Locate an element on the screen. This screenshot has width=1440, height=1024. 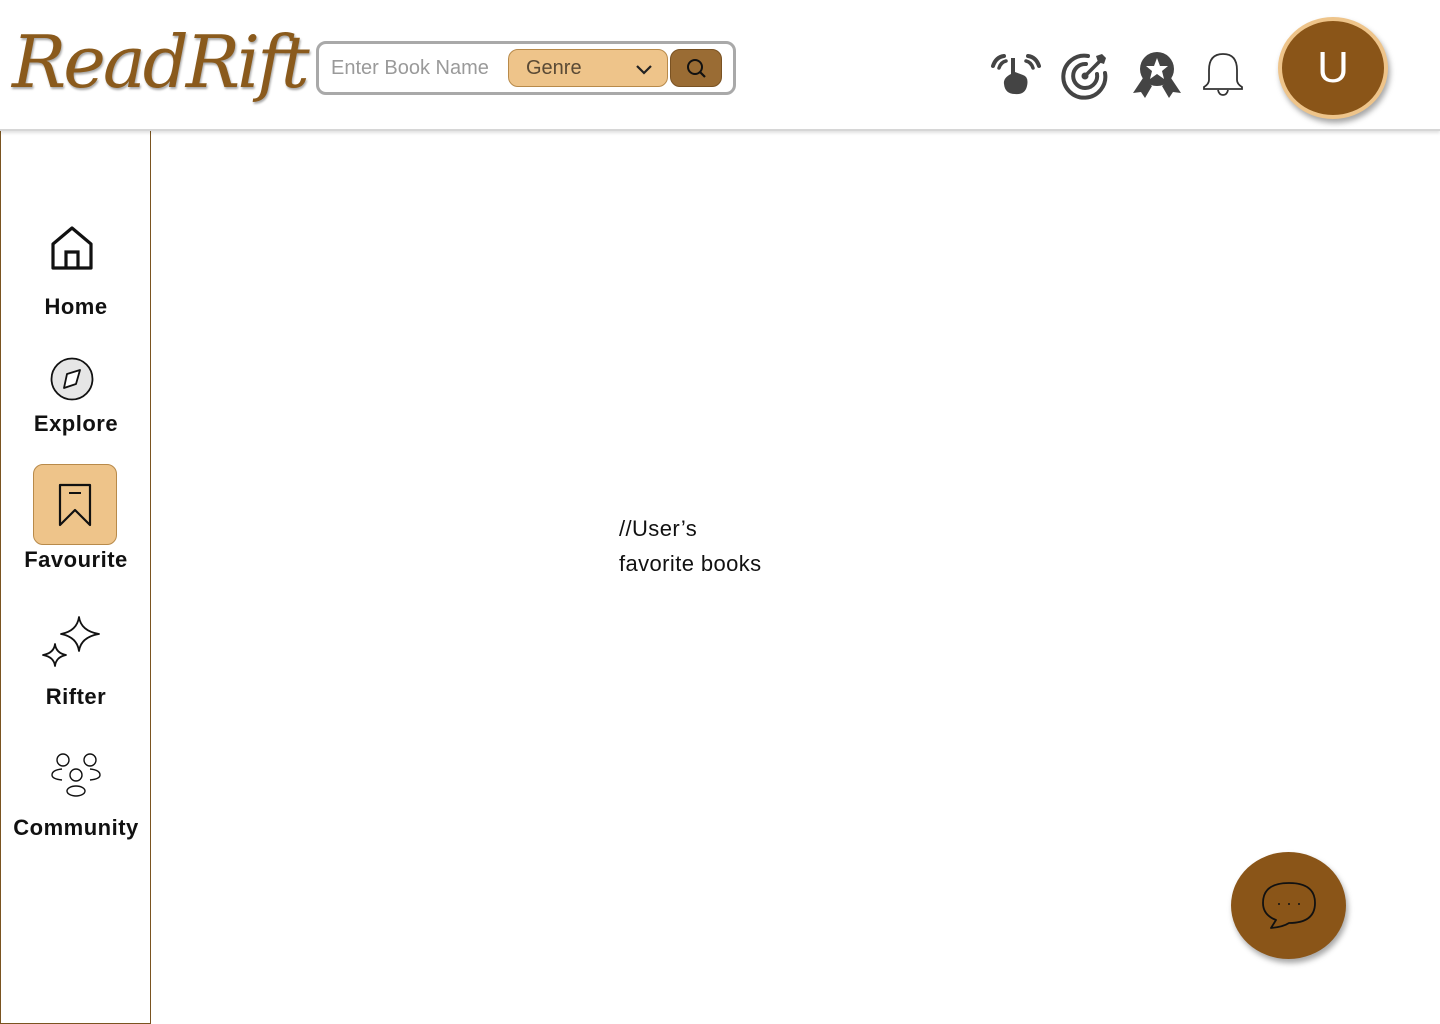
search-button is located at coordinates (696, 68).